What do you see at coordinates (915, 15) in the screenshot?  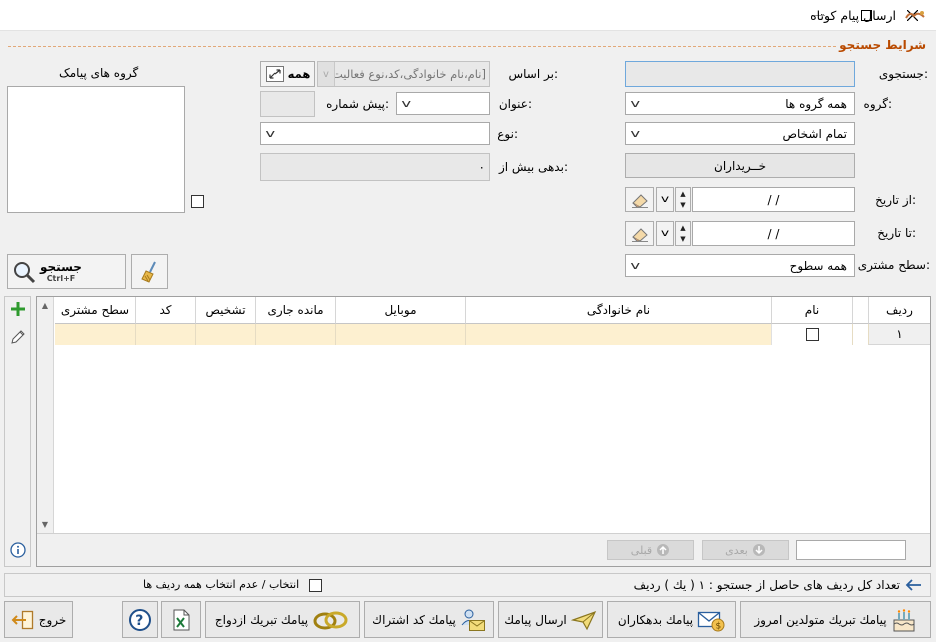 I see `app-icon` at bounding box center [915, 15].